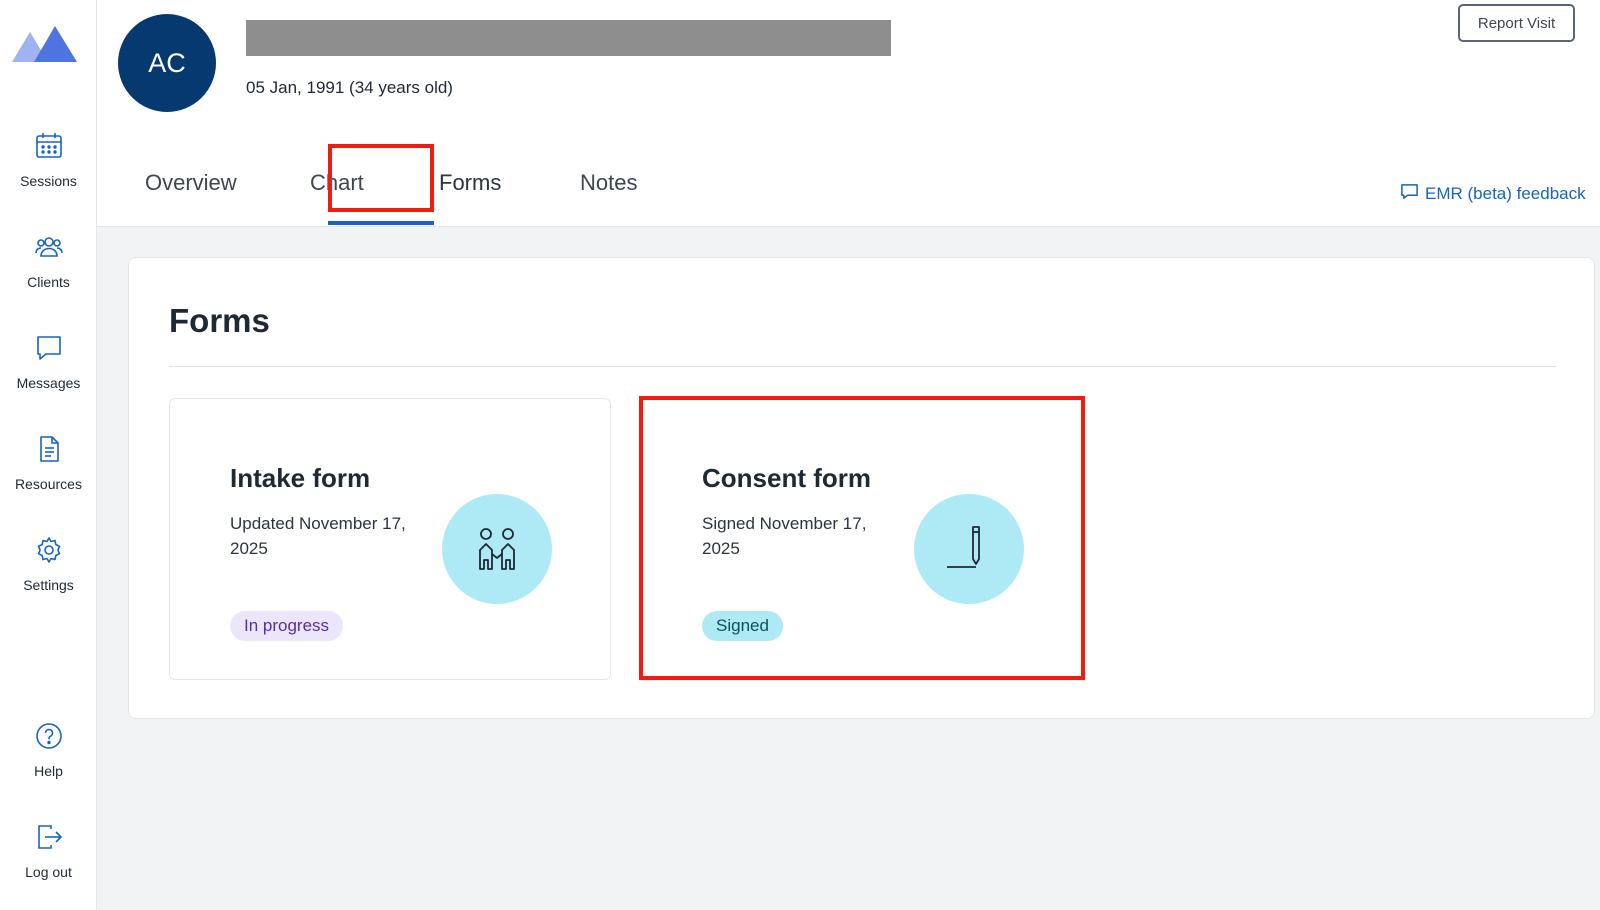 The height and width of the screenshot is (910, 1600). Describe the element at coordinates (49, 148) in the screenshot. I see `calendar-icon` at that location.